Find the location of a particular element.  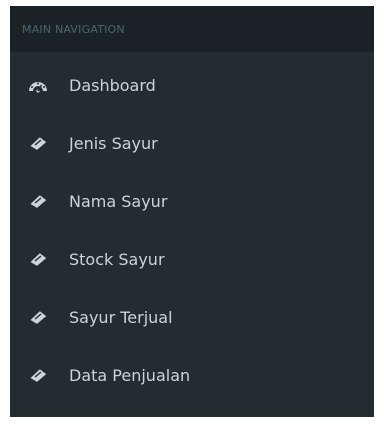

sidebar-item-label: Jenis Sayur is located at coordinates (113, 143).